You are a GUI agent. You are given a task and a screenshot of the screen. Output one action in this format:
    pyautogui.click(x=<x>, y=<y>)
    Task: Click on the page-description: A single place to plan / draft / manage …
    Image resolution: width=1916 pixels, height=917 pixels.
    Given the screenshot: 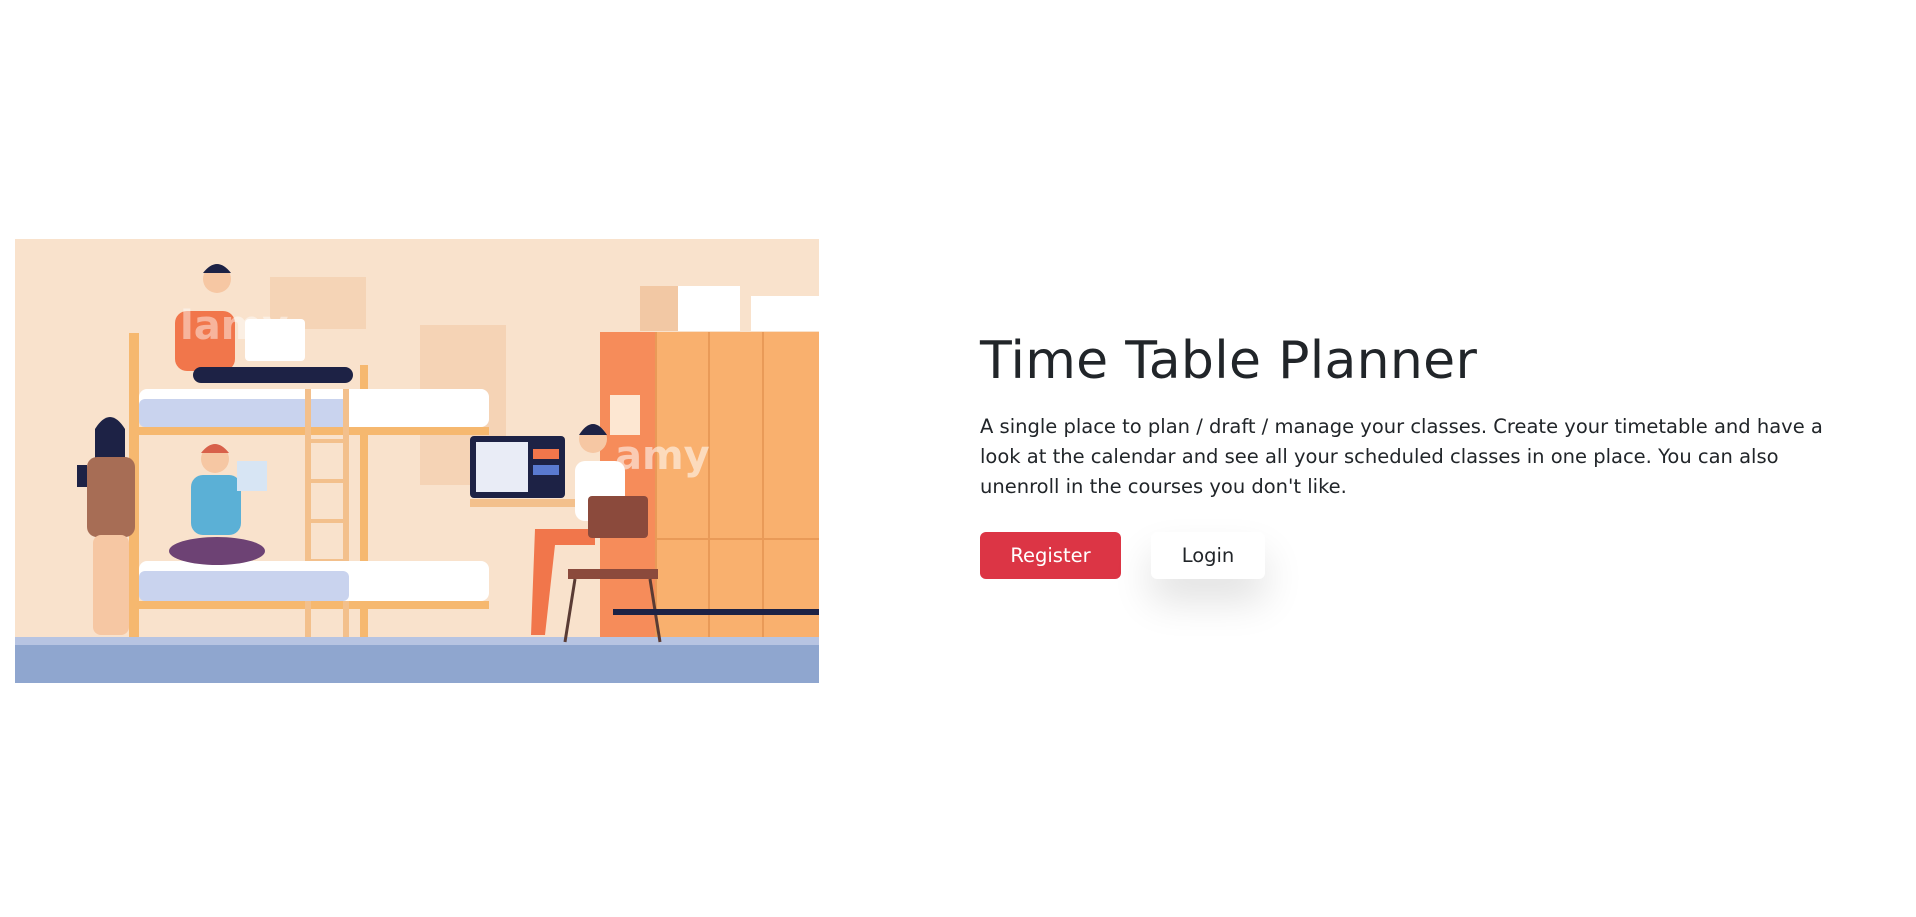 What is the action you would take?
    pyautogui.click(x=1401, y=457)
    